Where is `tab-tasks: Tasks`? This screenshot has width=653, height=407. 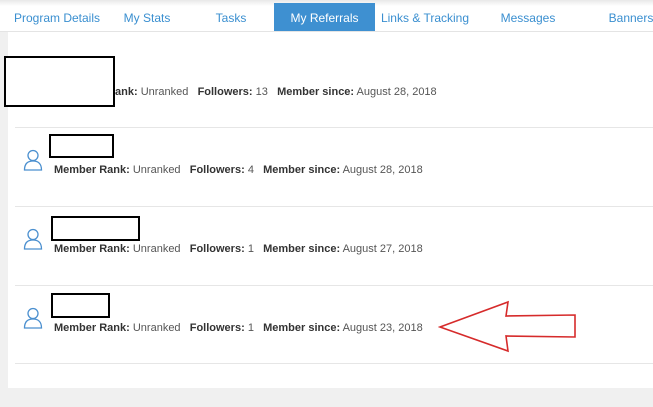
tab-tasks: Tasks is located at coordinates (231, 17).